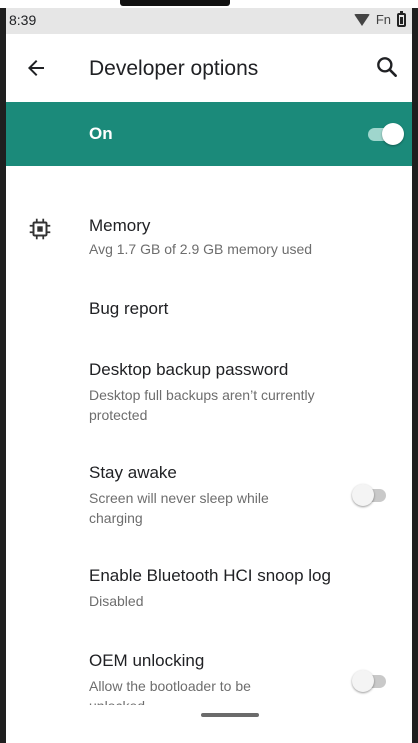 The width and height of the screenshot is (418, 743). Describe the element at coordinates (401, 18) in the screenshot. I see `battery-icon` at that location.